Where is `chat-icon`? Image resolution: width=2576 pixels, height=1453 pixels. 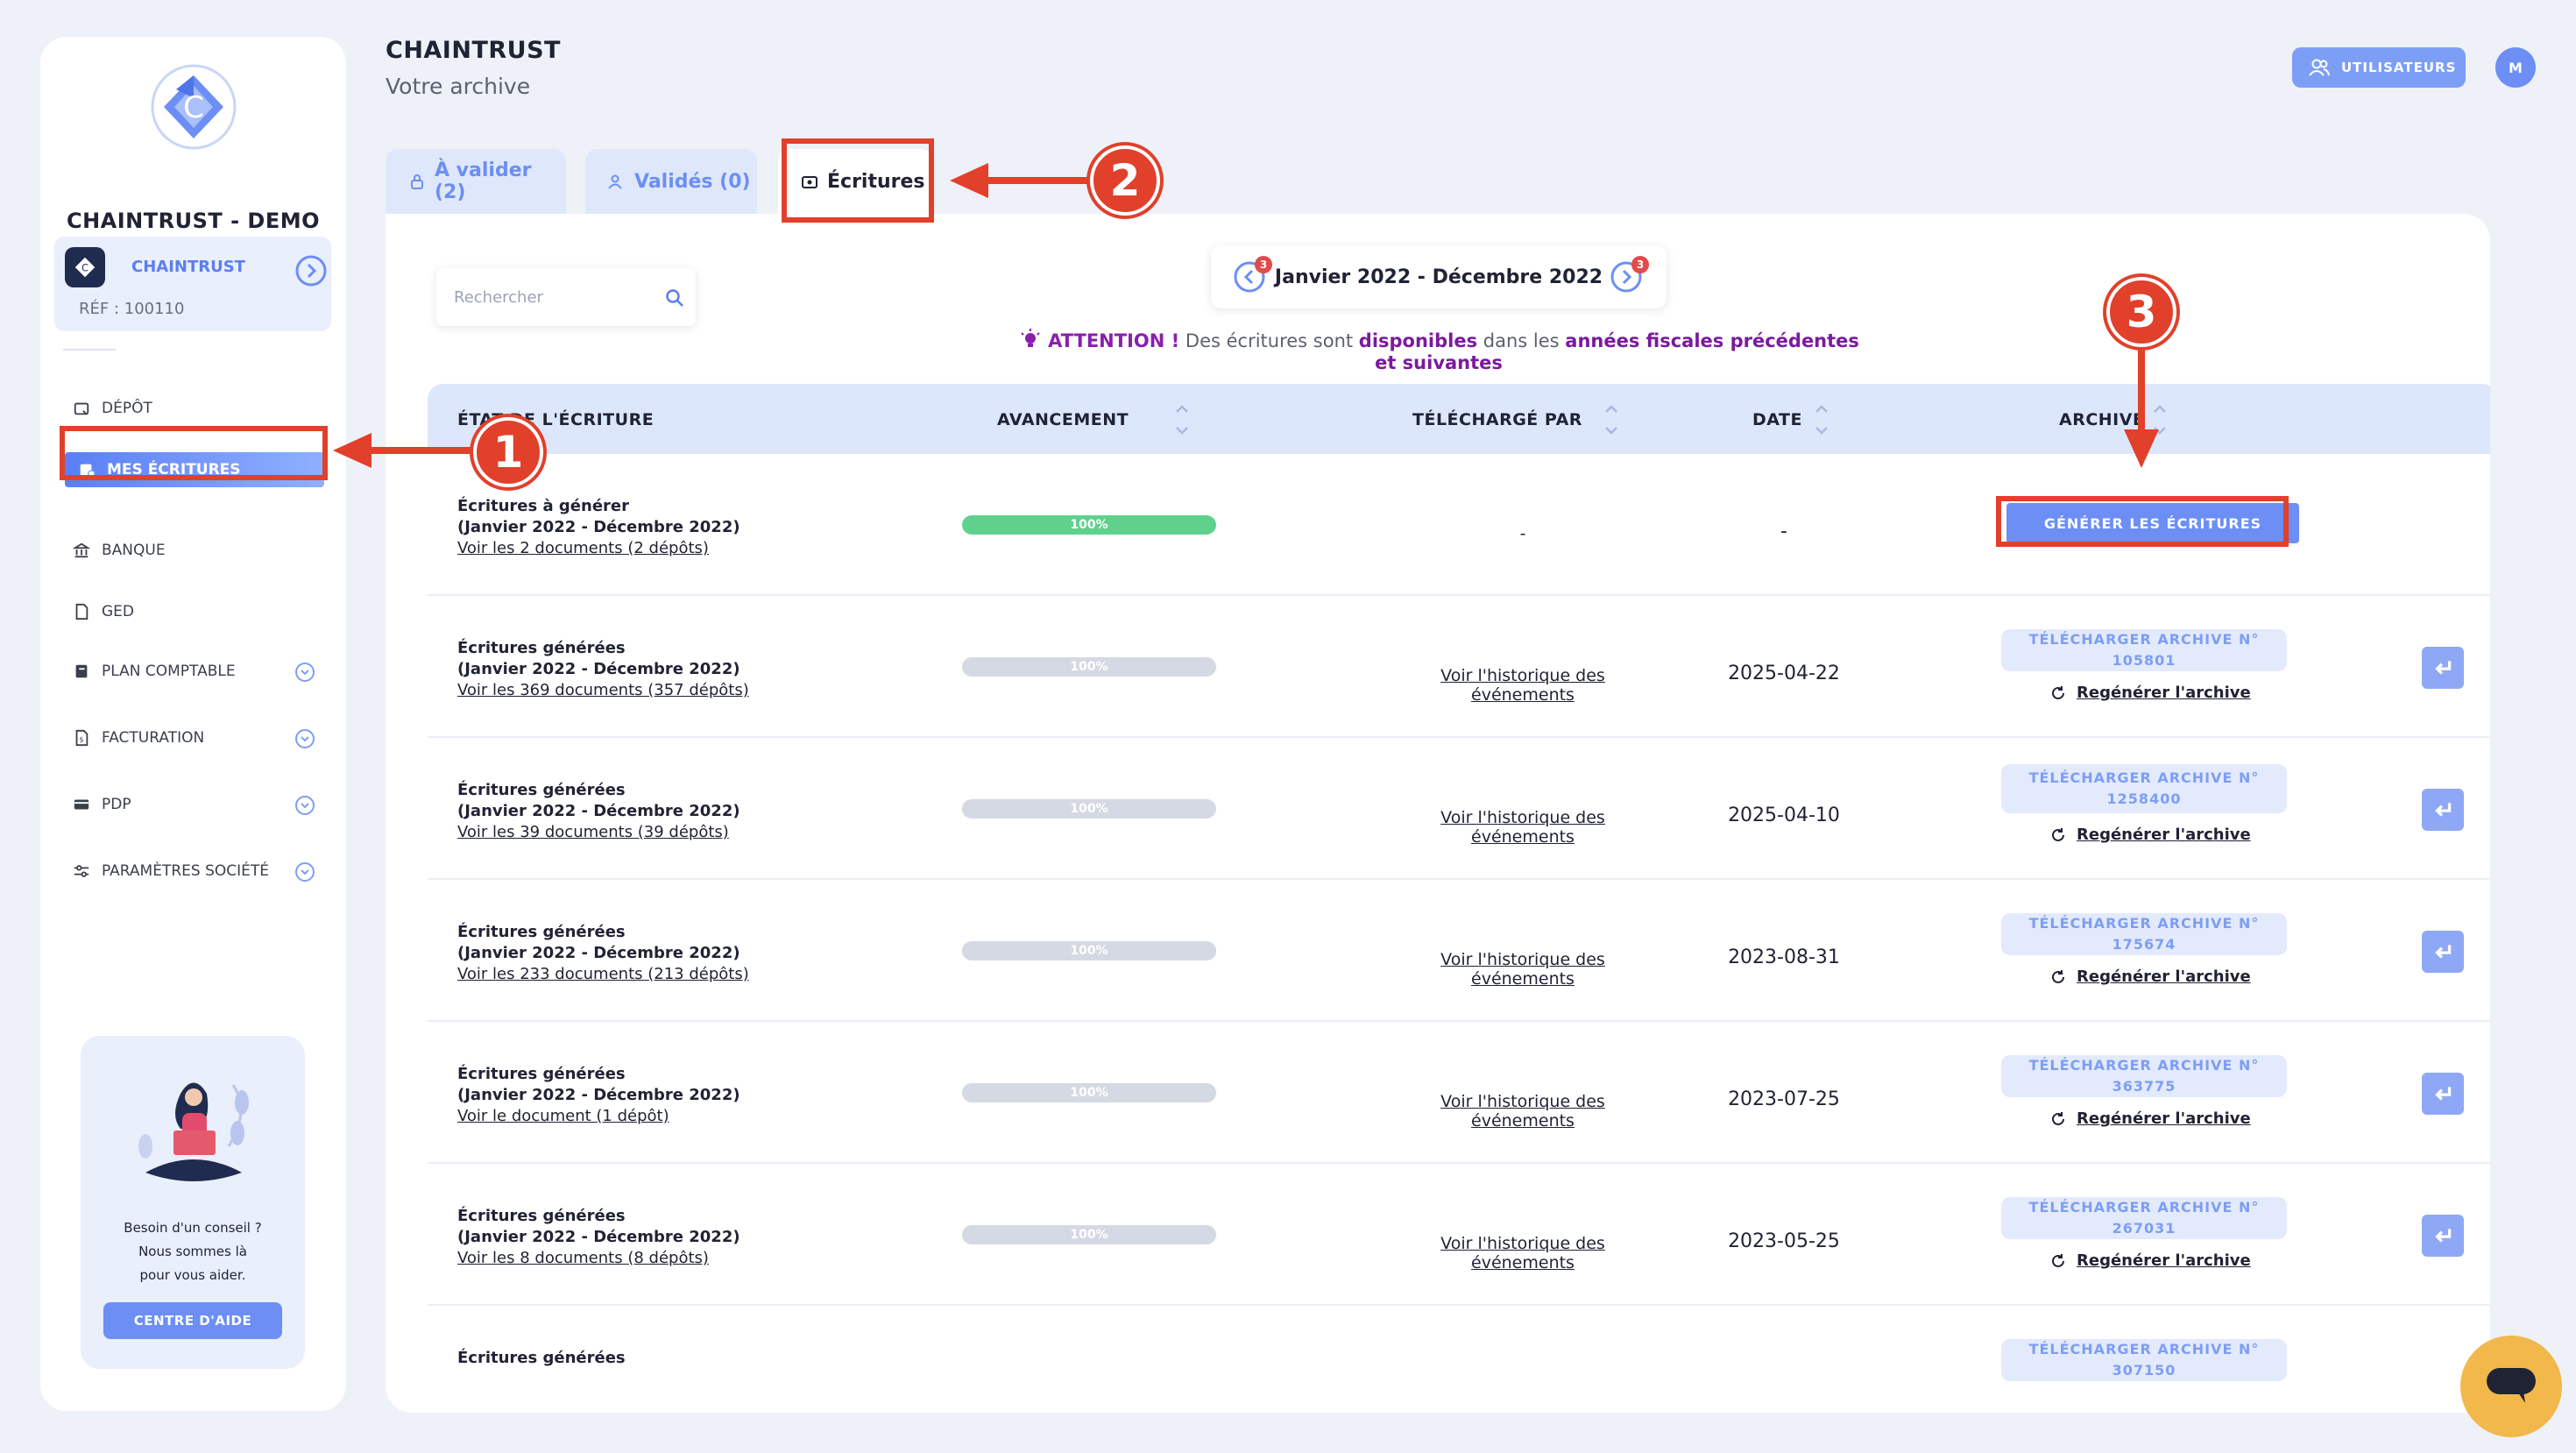 chat-icon is located at coordinates (2511, 1386).